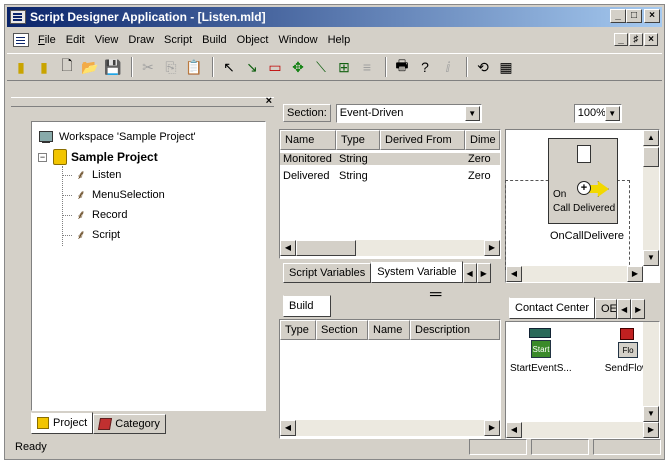 Image resolution: width=669 pixels, height=464 pixels. I want to click on tree-workspace: Workspace 'Sample Project', so click(117, 137).